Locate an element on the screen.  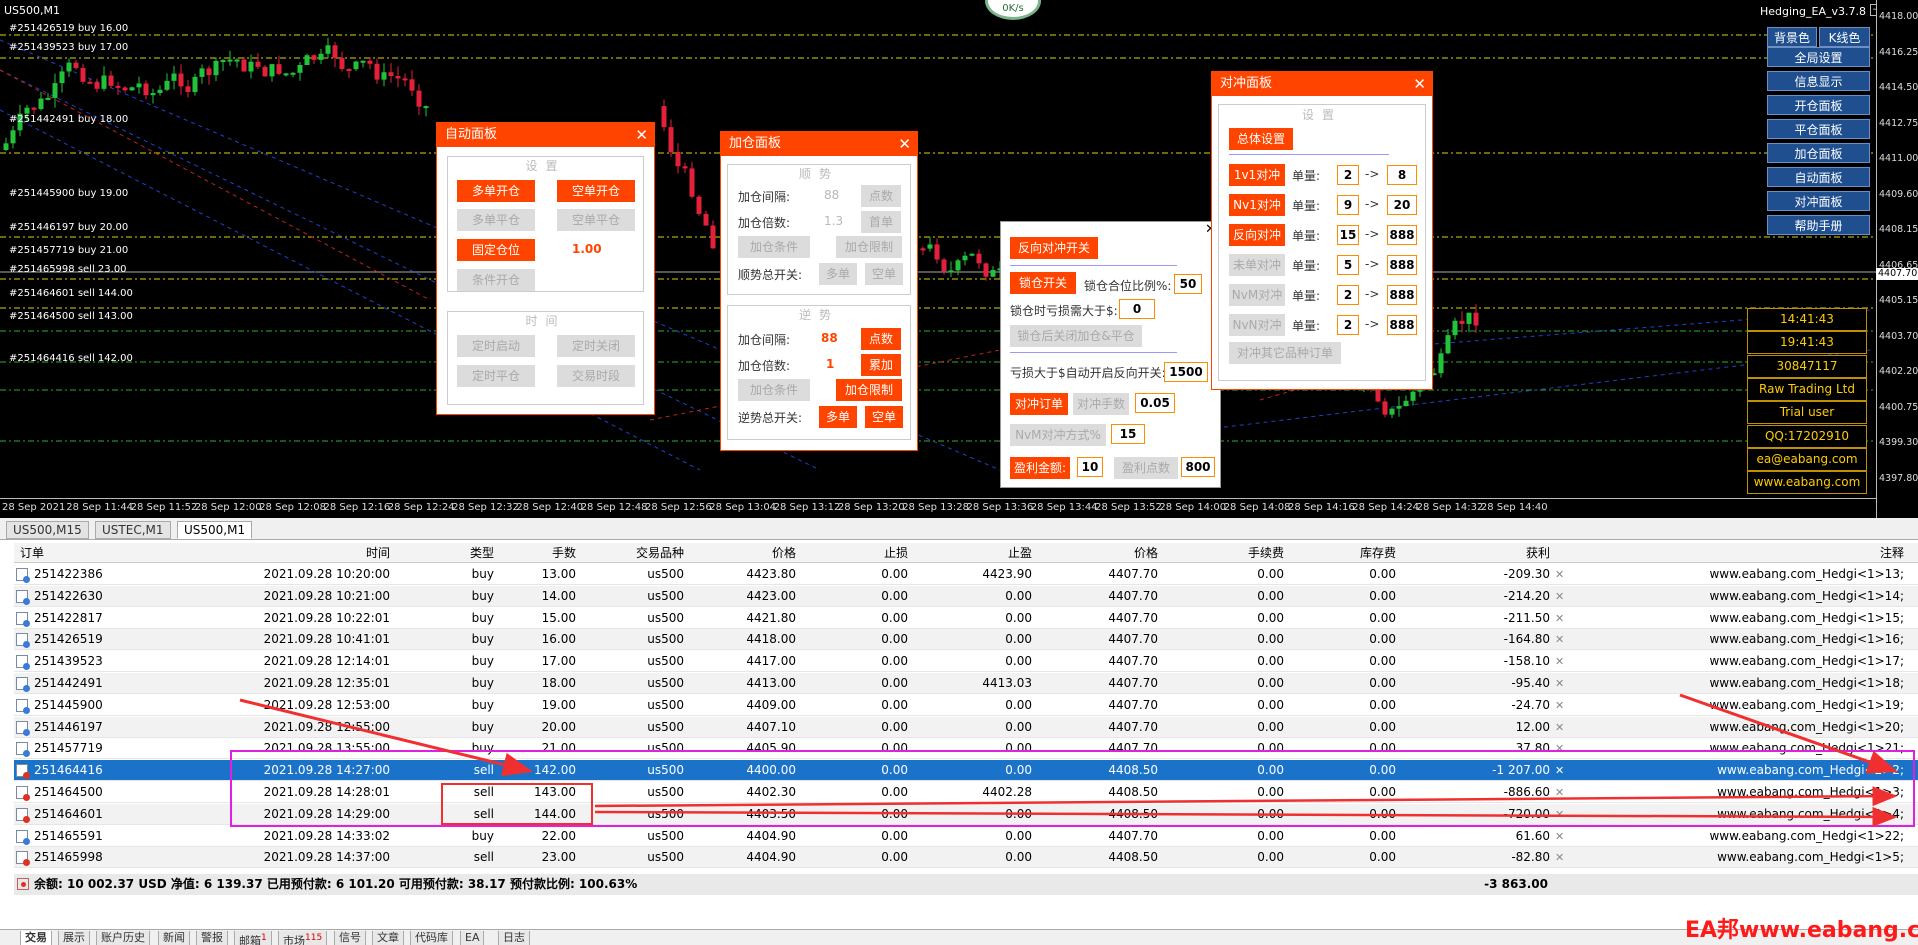
right-menu-item: 自动面板 is located at coordinates (1818, 177).